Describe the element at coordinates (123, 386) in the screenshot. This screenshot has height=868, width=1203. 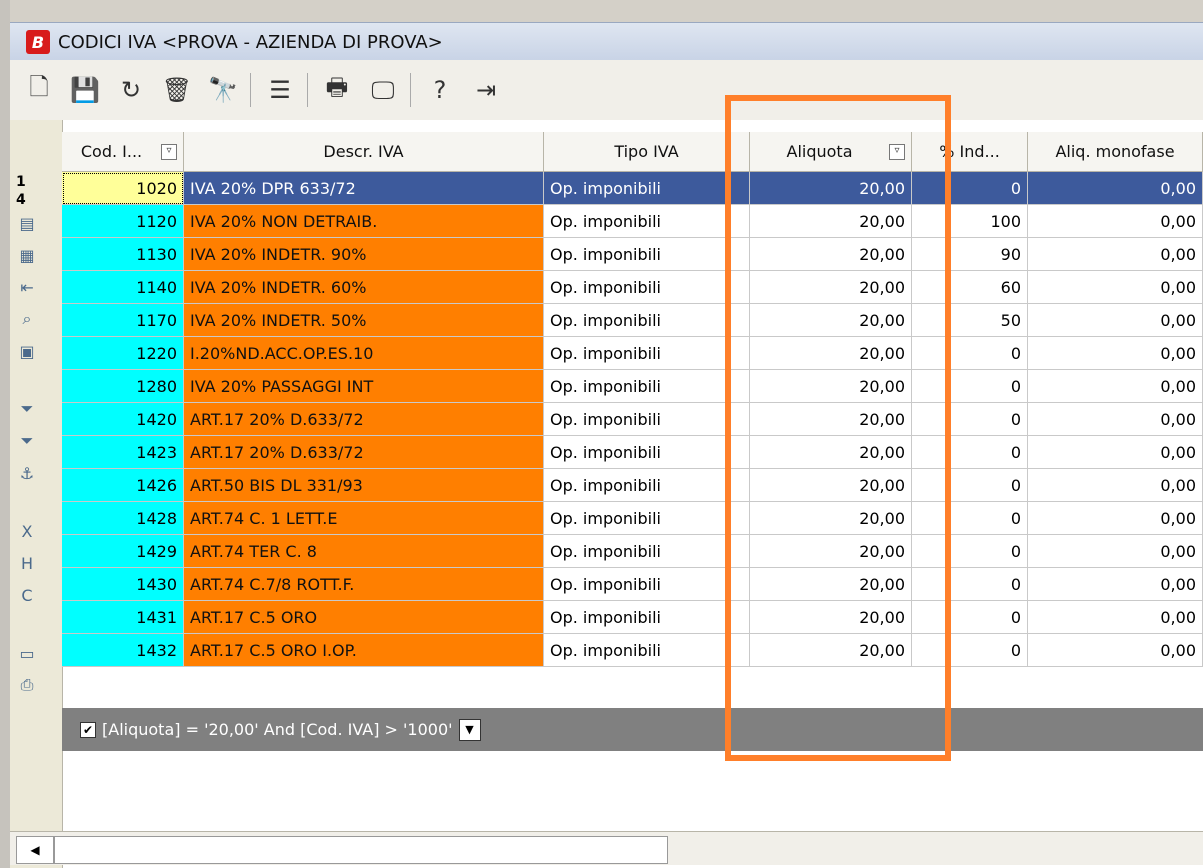
I see `cell-cod: 1280` at that location.